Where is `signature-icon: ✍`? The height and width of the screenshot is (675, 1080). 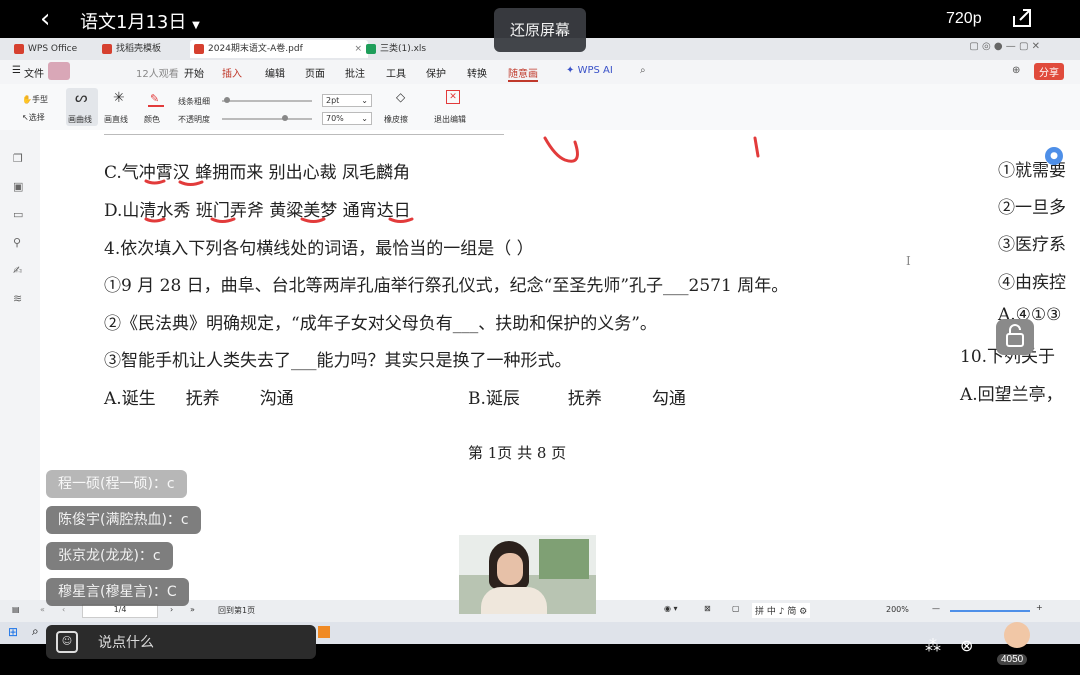
signature-icon: ✍ is located at coordinates (19, 270).